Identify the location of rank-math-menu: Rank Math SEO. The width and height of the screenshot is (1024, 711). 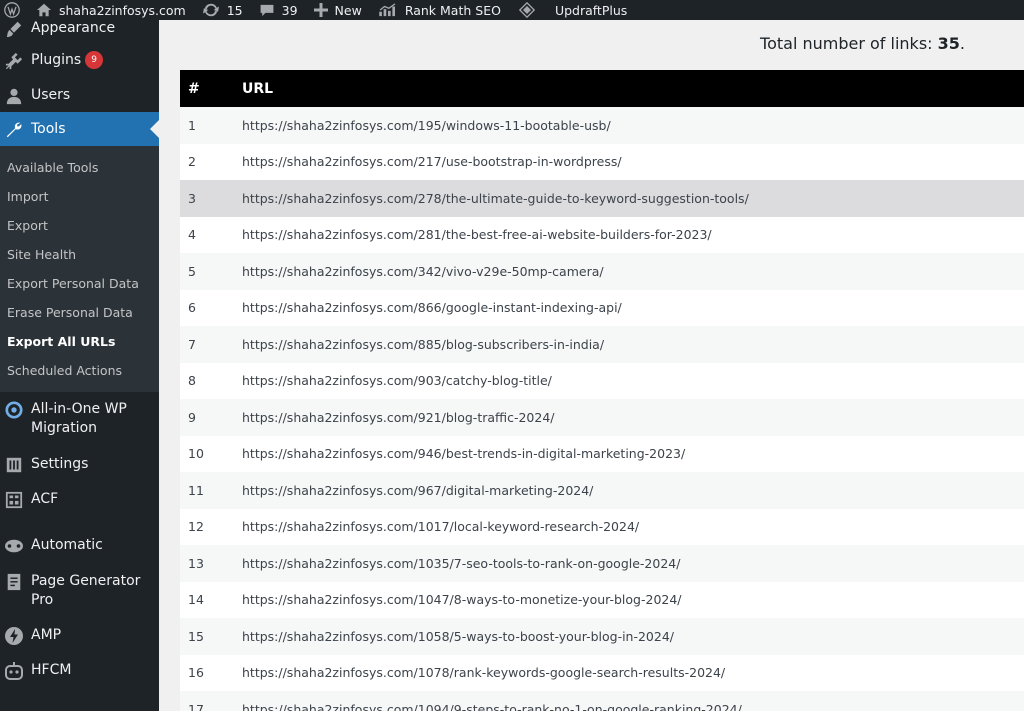
(439, 10).